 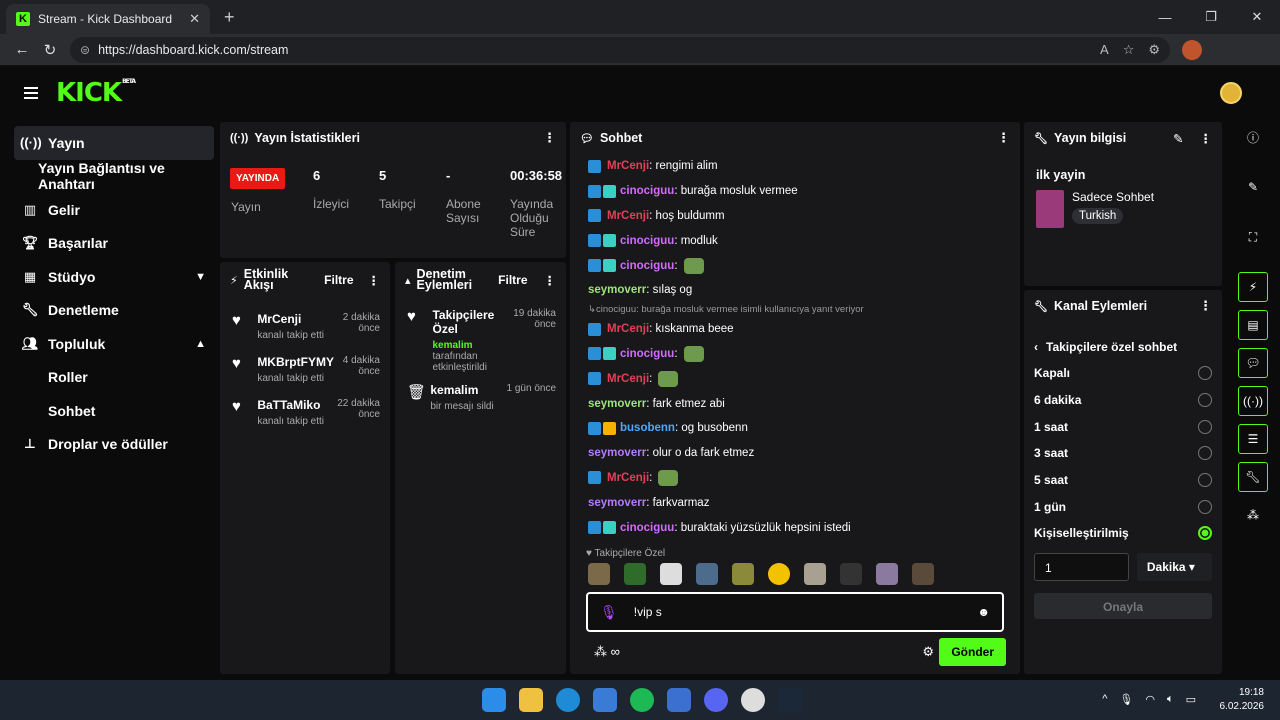 What do you see at coordinates (1253, 439) in the screenshot?
I see `stack-icon: ☰` at bounding box center [1253, 439].